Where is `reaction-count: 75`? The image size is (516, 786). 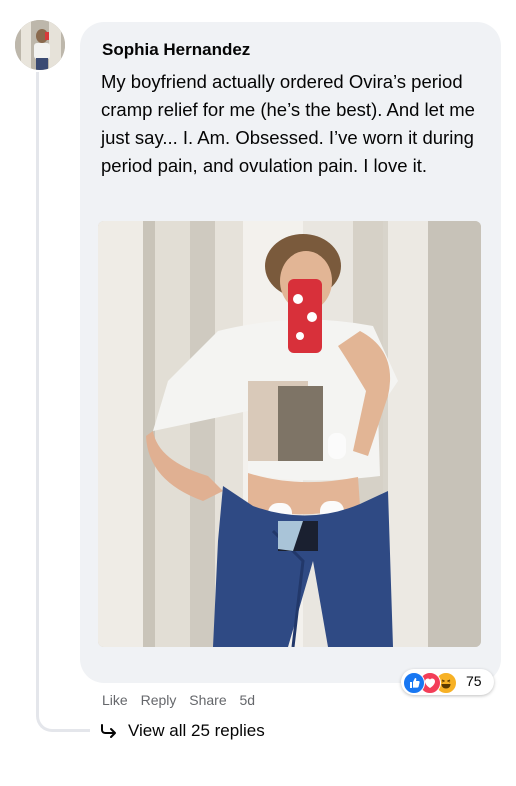
reaction-count: 75 is located at coordinates (474, 681).